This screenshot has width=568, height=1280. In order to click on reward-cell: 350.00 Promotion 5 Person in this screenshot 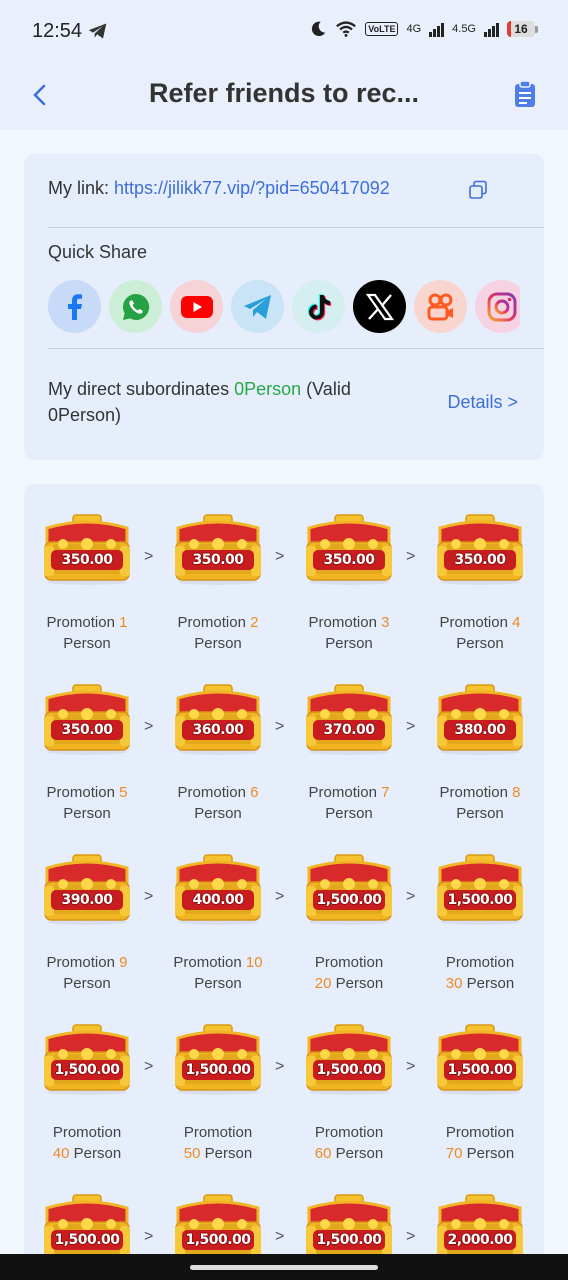, I will do `click(87, 754)`.